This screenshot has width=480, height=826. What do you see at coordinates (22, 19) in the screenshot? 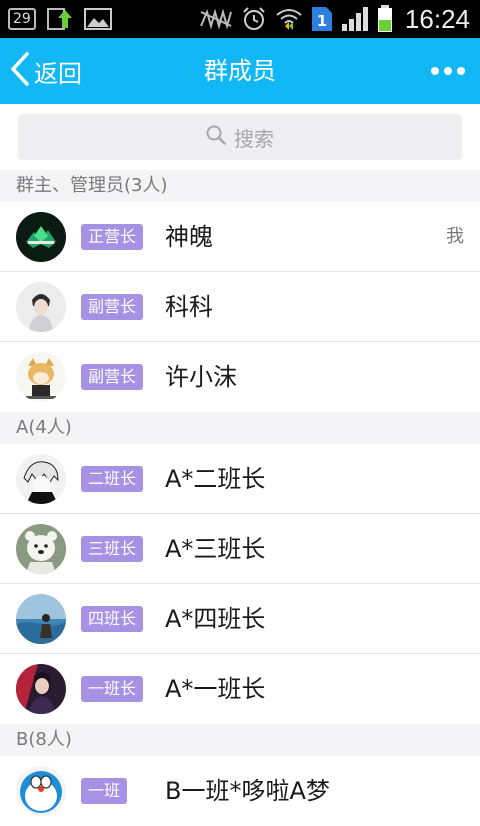
I see `notification-count-badge: 29` at bounding box center [22, 19].